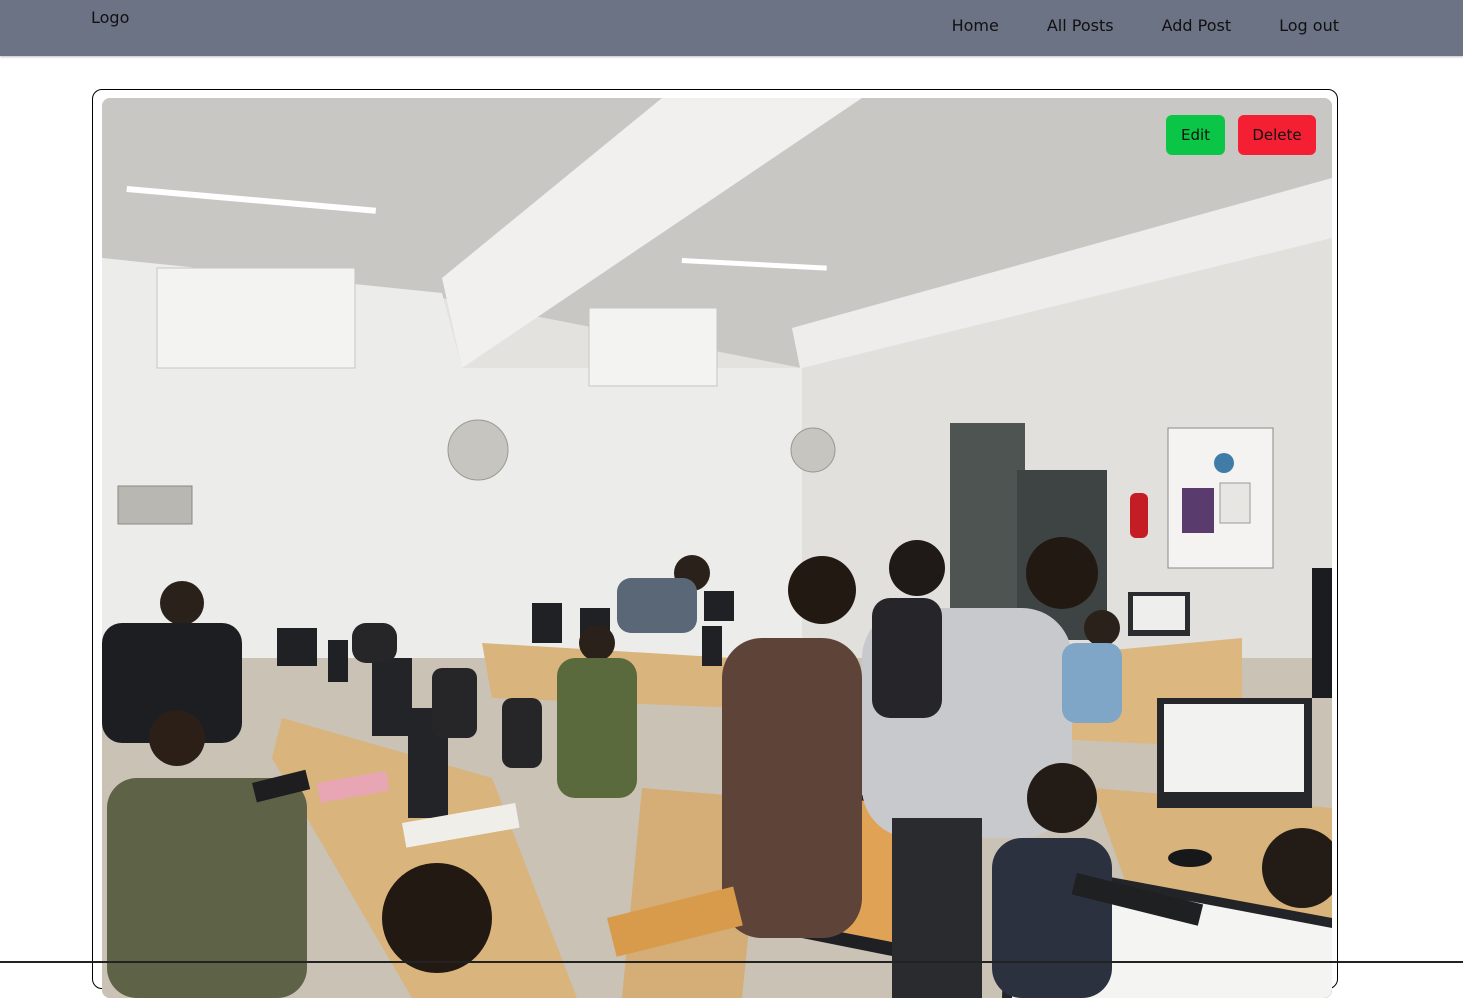  What do you see at coordinates (1309, 25) in the screenshot?
I see `nav-link-log-out: Log out` at bounding box center [1309, 25].